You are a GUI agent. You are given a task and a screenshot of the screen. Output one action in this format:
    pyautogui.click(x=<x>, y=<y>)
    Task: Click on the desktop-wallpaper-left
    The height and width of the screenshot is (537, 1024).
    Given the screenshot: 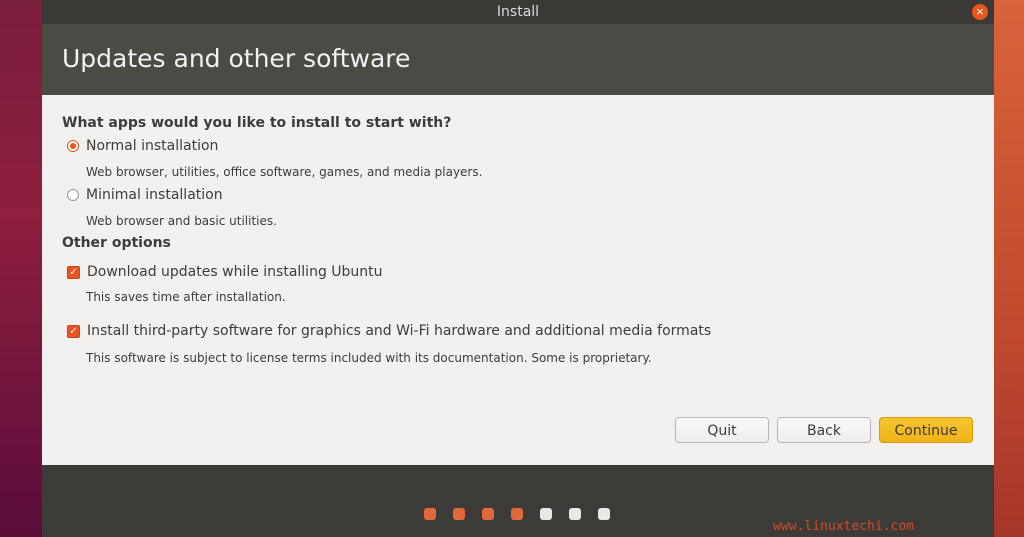 What is the action you would take?
    pyautogui.click(x=21, y=268)
    